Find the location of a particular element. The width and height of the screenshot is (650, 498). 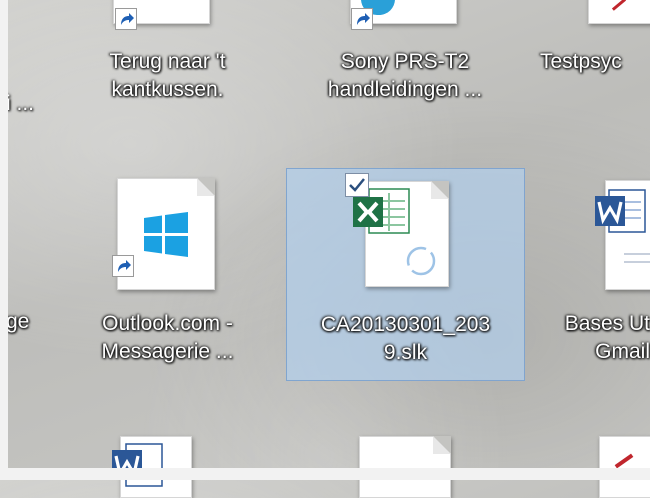

window-frame-bottom is located at coordinates (325, 474).